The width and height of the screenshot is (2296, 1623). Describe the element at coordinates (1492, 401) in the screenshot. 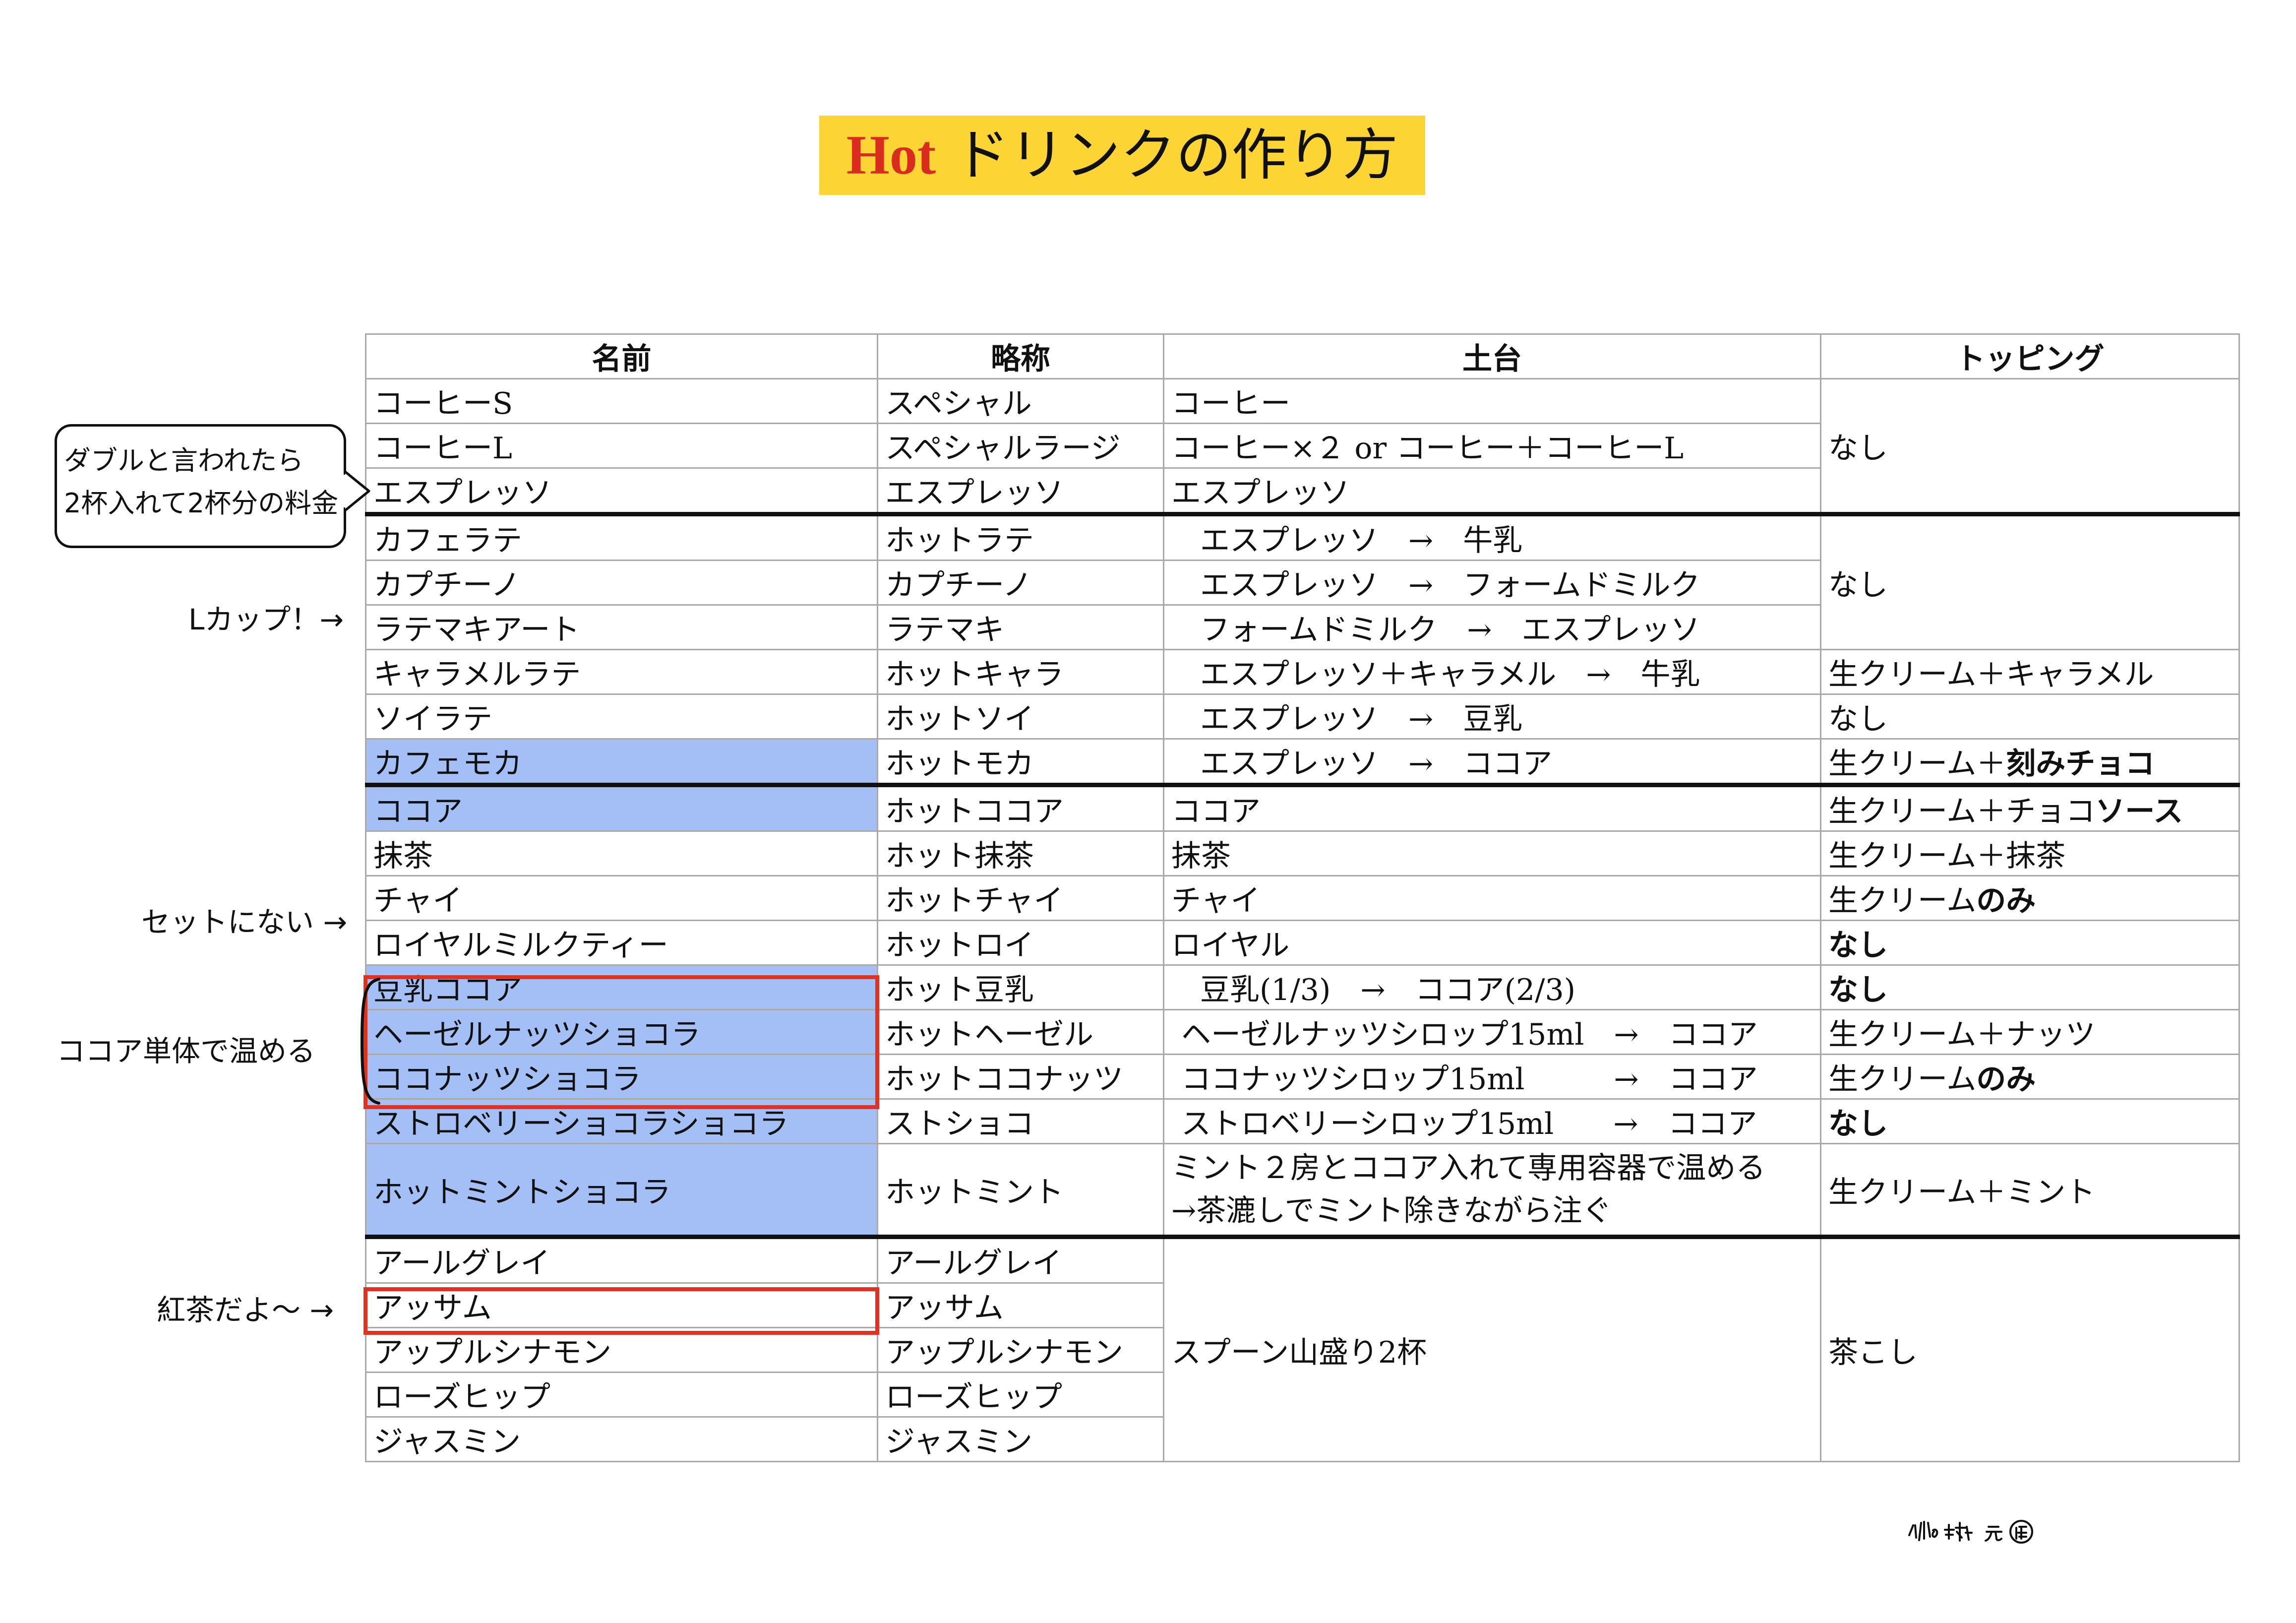

I see `cell-base: コーヒー` at that location.